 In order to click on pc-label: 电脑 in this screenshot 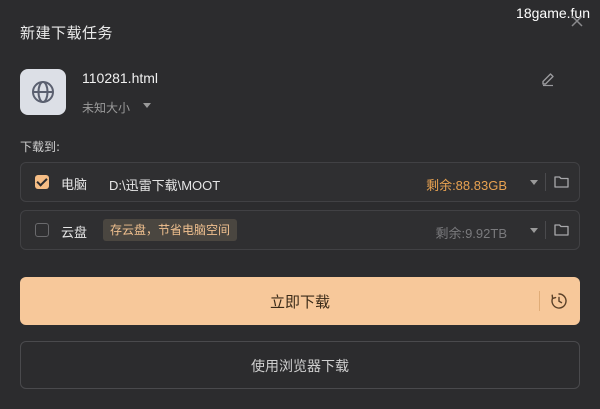, I will do `click(74, 185)`.